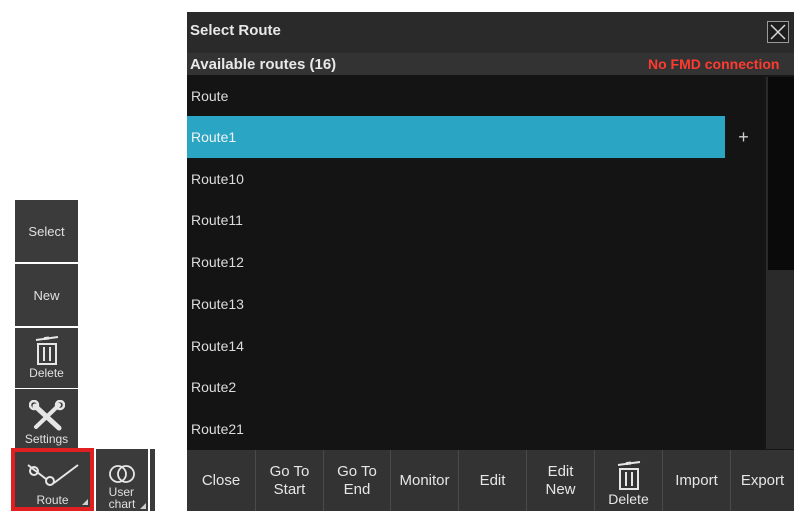  Describe the element at coordinates (457, 220) in the screenshot. I see `list-item: Route11` at that location.